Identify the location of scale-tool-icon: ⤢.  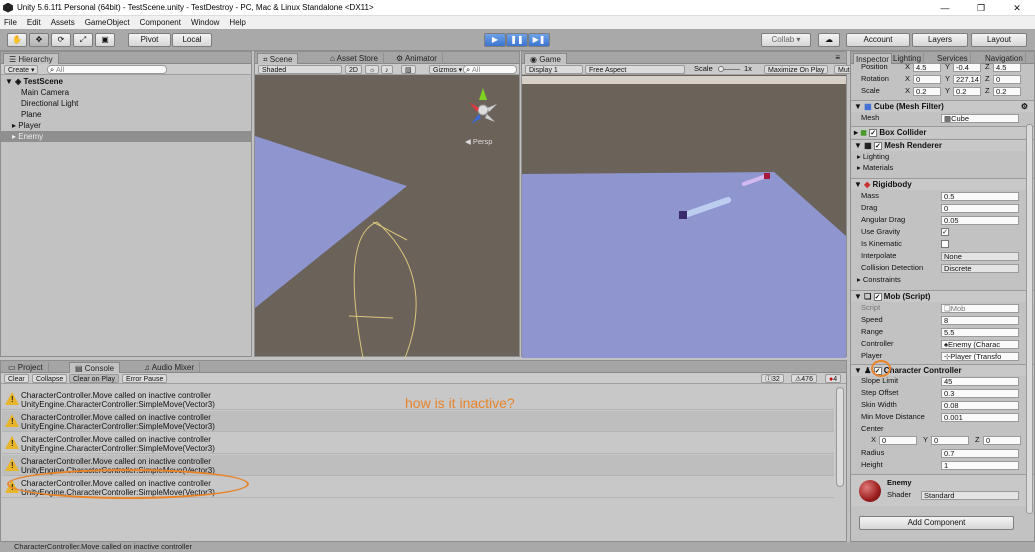
(83, 40).